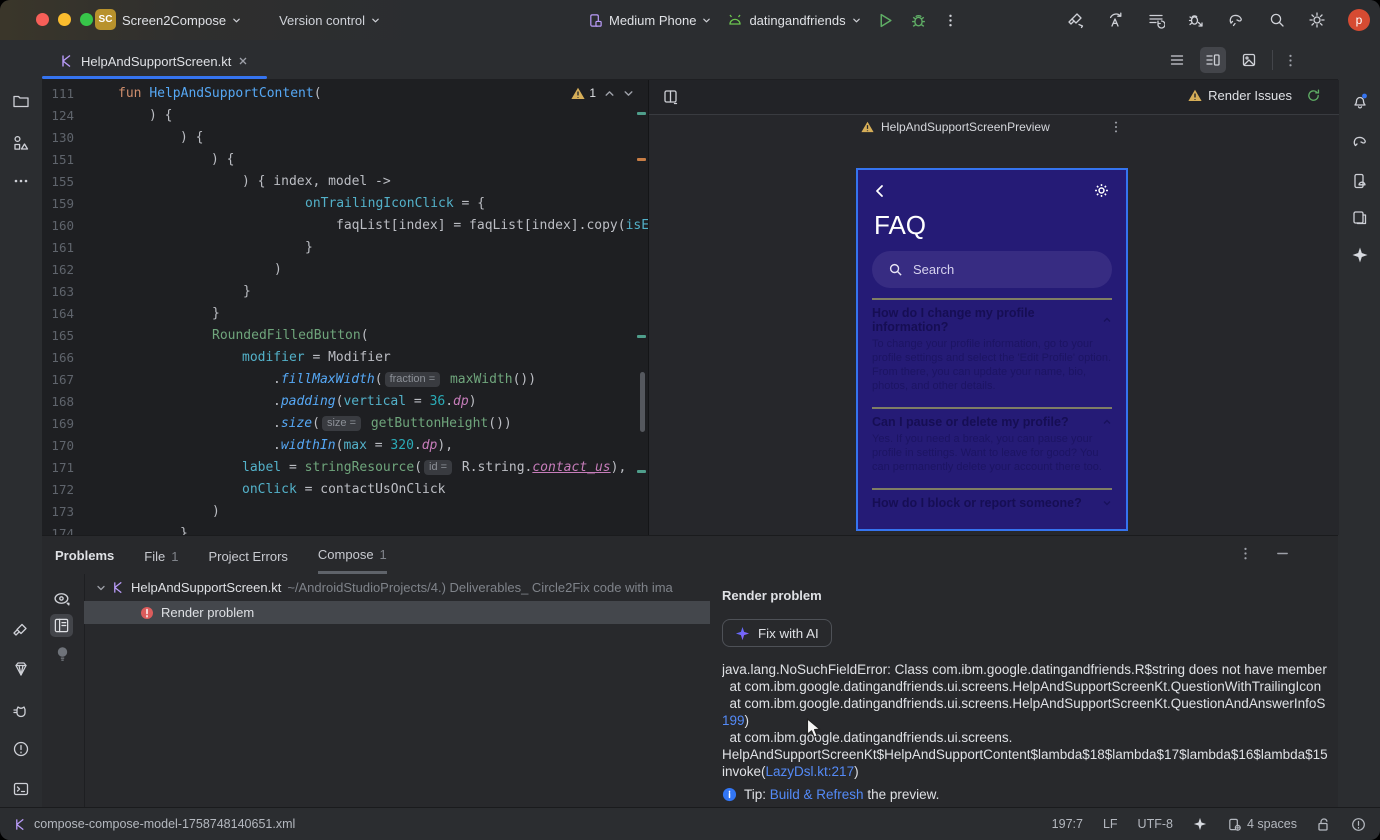 This screenshot has width=1380, height=840. What do you see at coordinates (345, 291) in the screenshot?
I see `code-line: 163}` at bounding box center [345, 291].